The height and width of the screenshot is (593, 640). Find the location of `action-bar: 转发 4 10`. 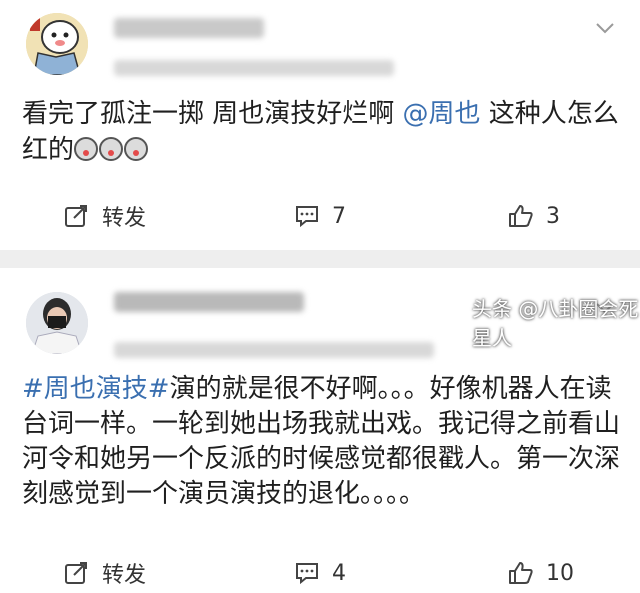

action-bar: 转发 4 10 is located at coordinates (320, 573).